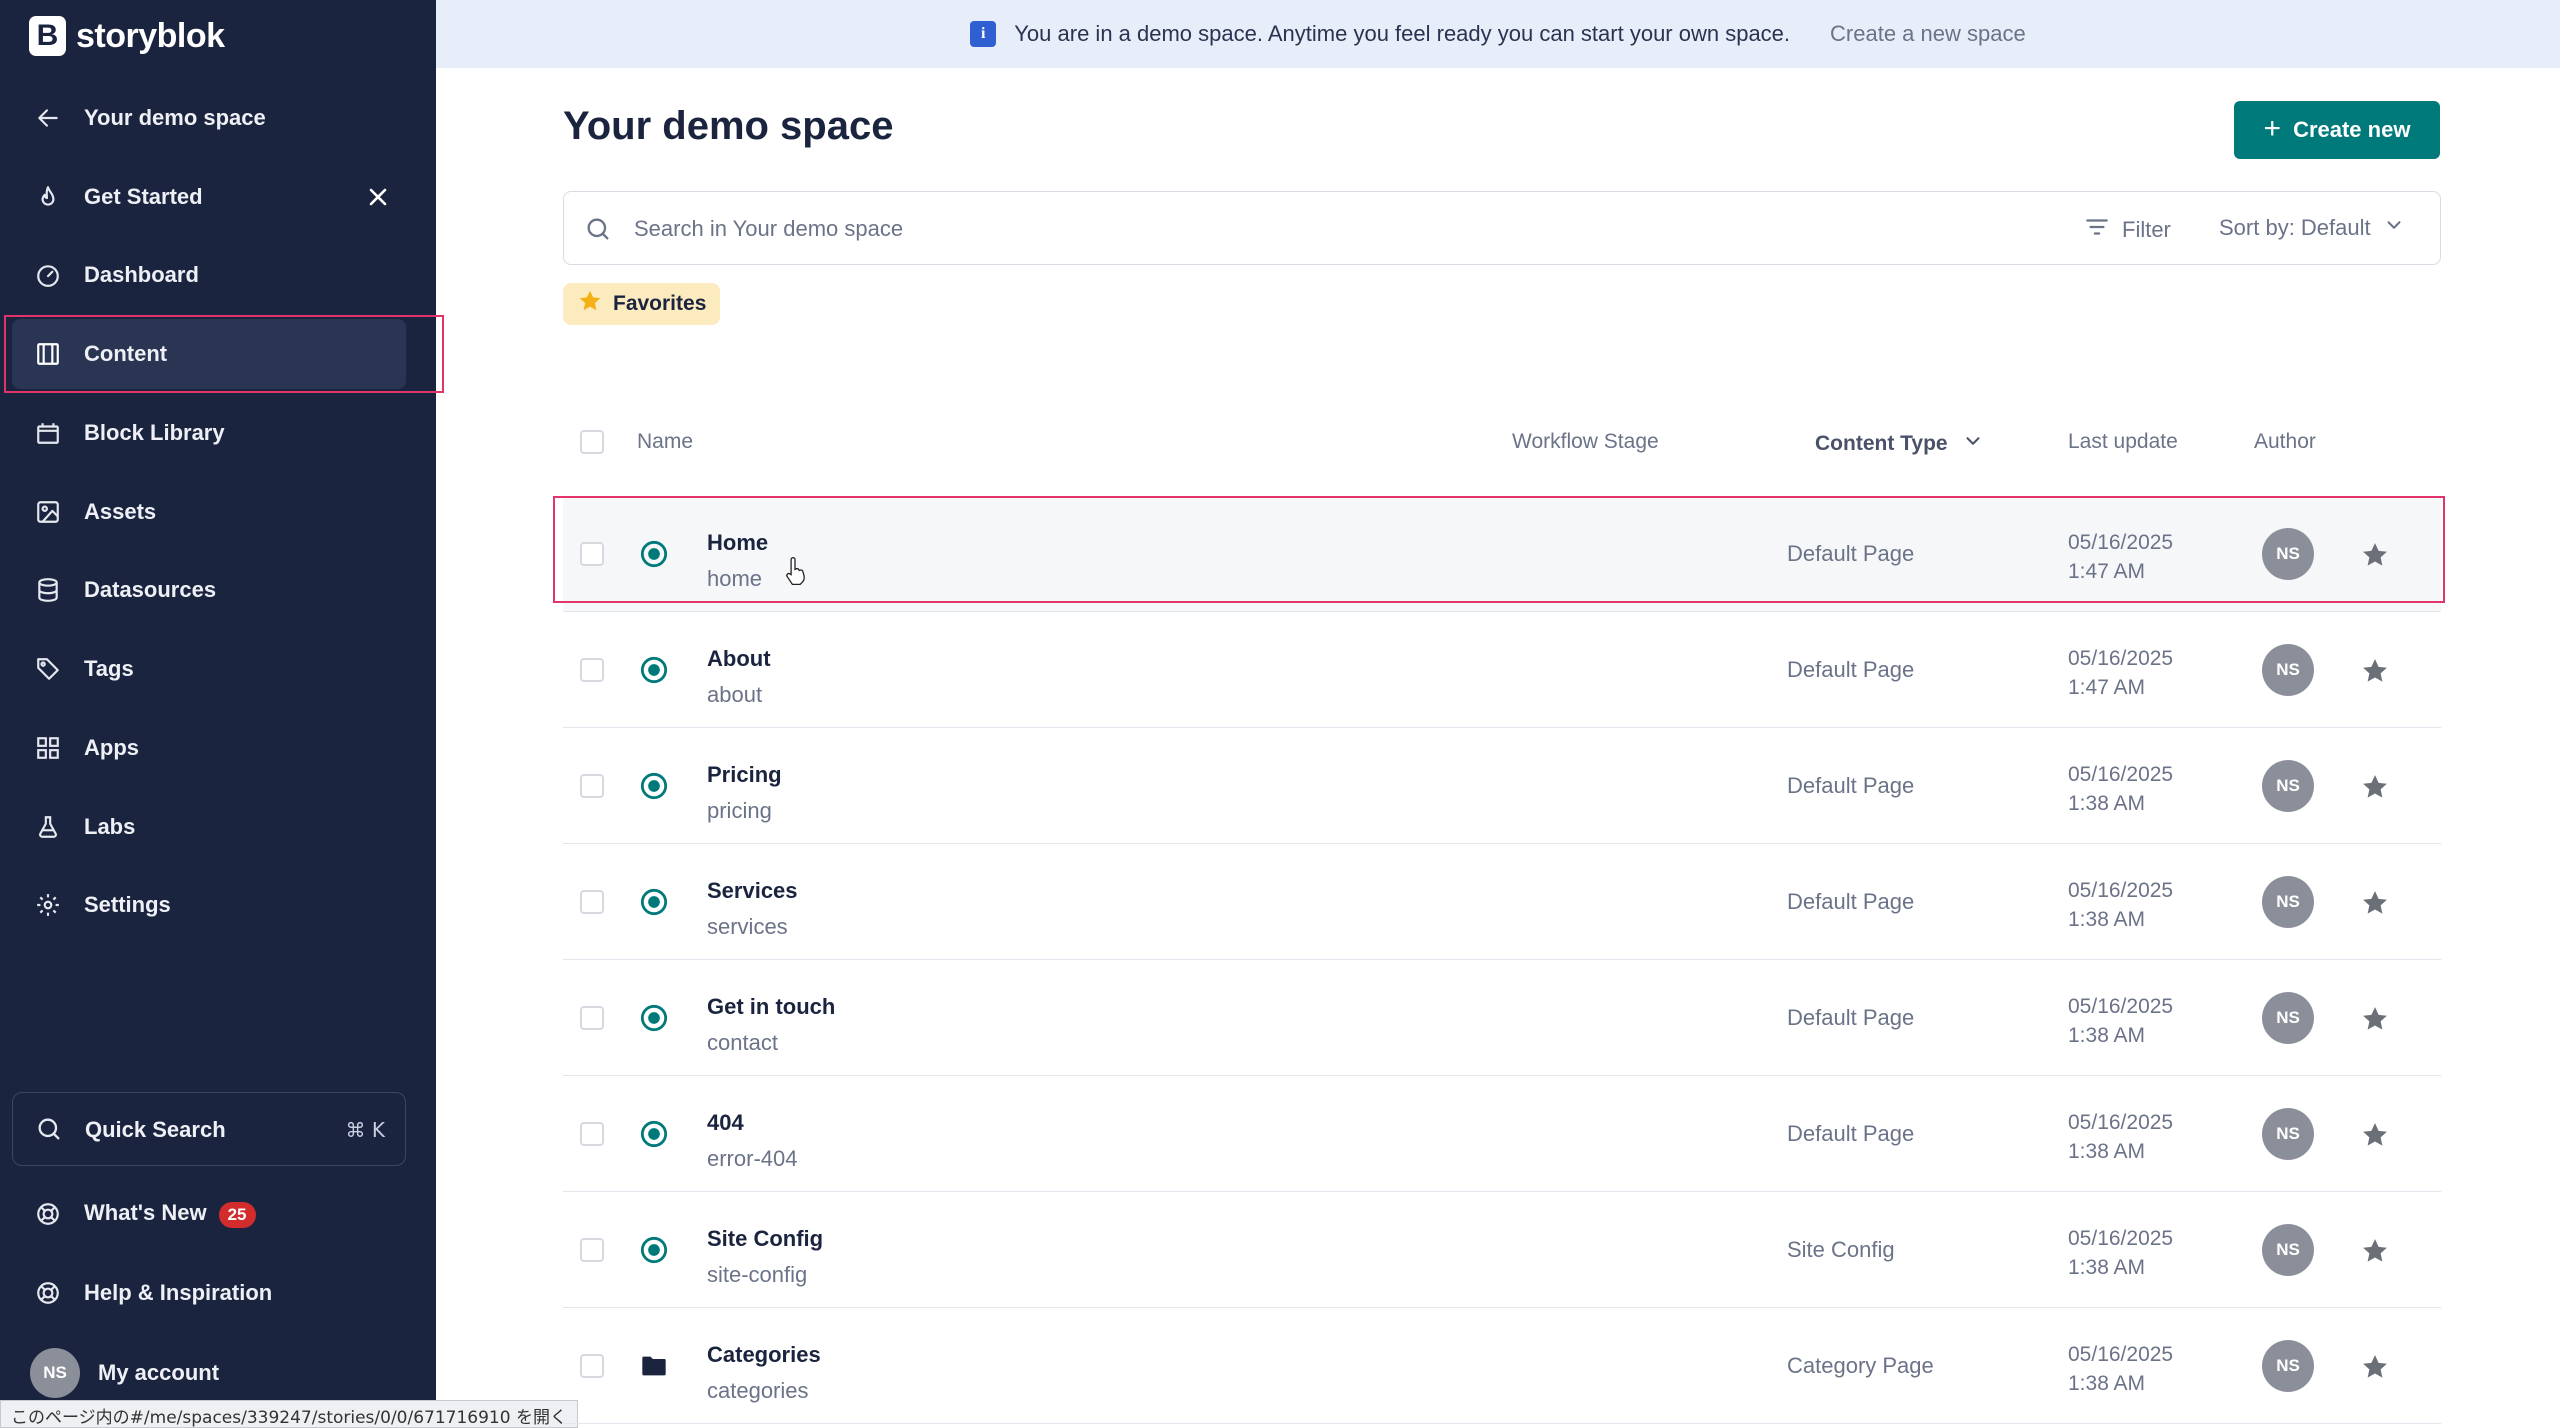 This screenshot has height=1428, width=2560. What do you see at coordinates (752, 1158) in the screenshot?
I see `story-slug: error-404` at bounding box center [752, 1158].